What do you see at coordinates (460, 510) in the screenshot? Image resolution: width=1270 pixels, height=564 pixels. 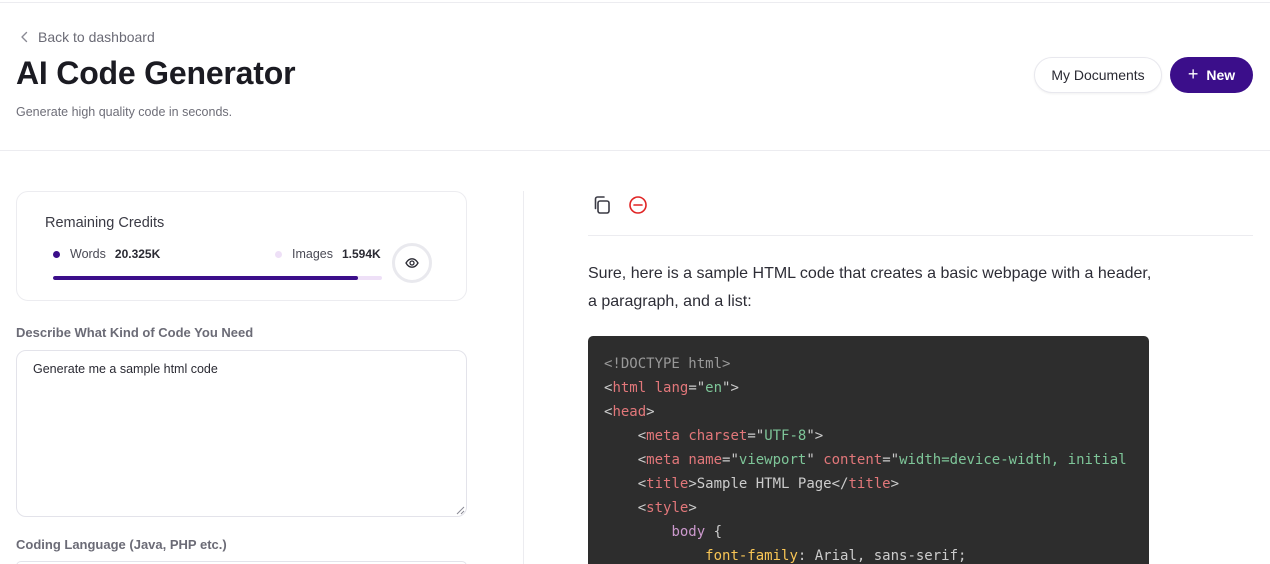 I see `resize-handle-icon` at bounding box center [460, 510].